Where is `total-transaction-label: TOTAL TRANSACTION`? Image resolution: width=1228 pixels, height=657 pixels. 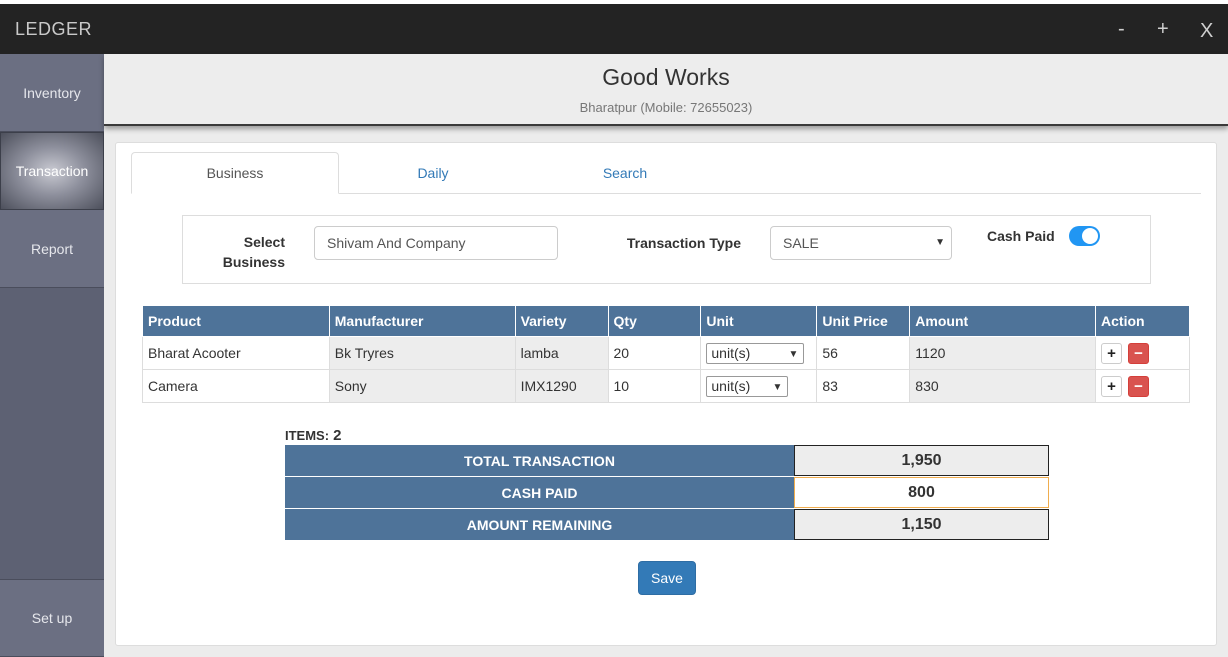 total-transaction-label: TOTAL TRANSACTION is located at coordinates (539, 460).